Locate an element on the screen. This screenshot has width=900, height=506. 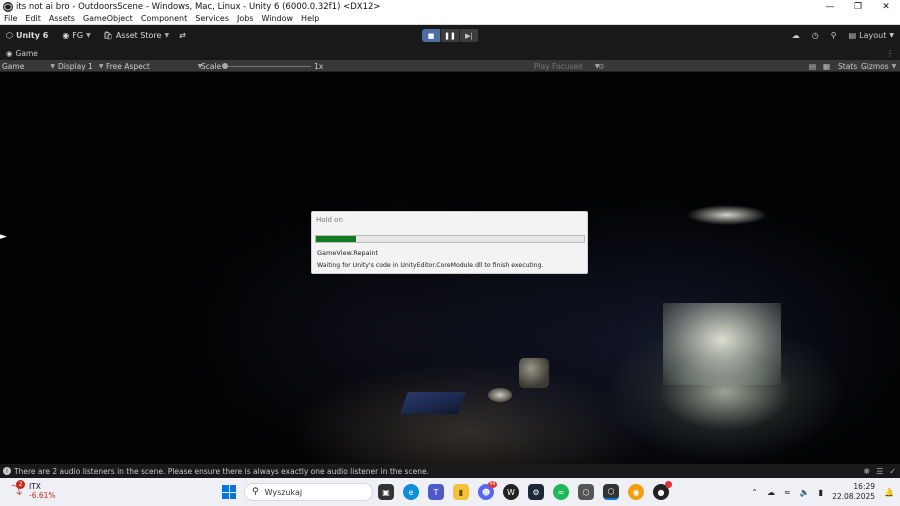
bug-icon: ❋ is located at coordinates (866, 471).